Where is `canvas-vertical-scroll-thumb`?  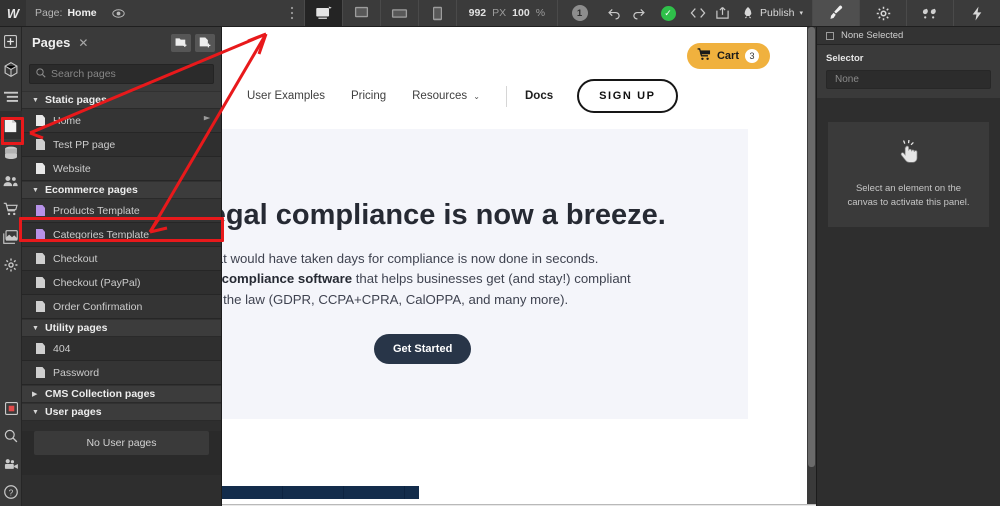
canvas-vertical-scroll-thumb is located at coordinates (811, 247).